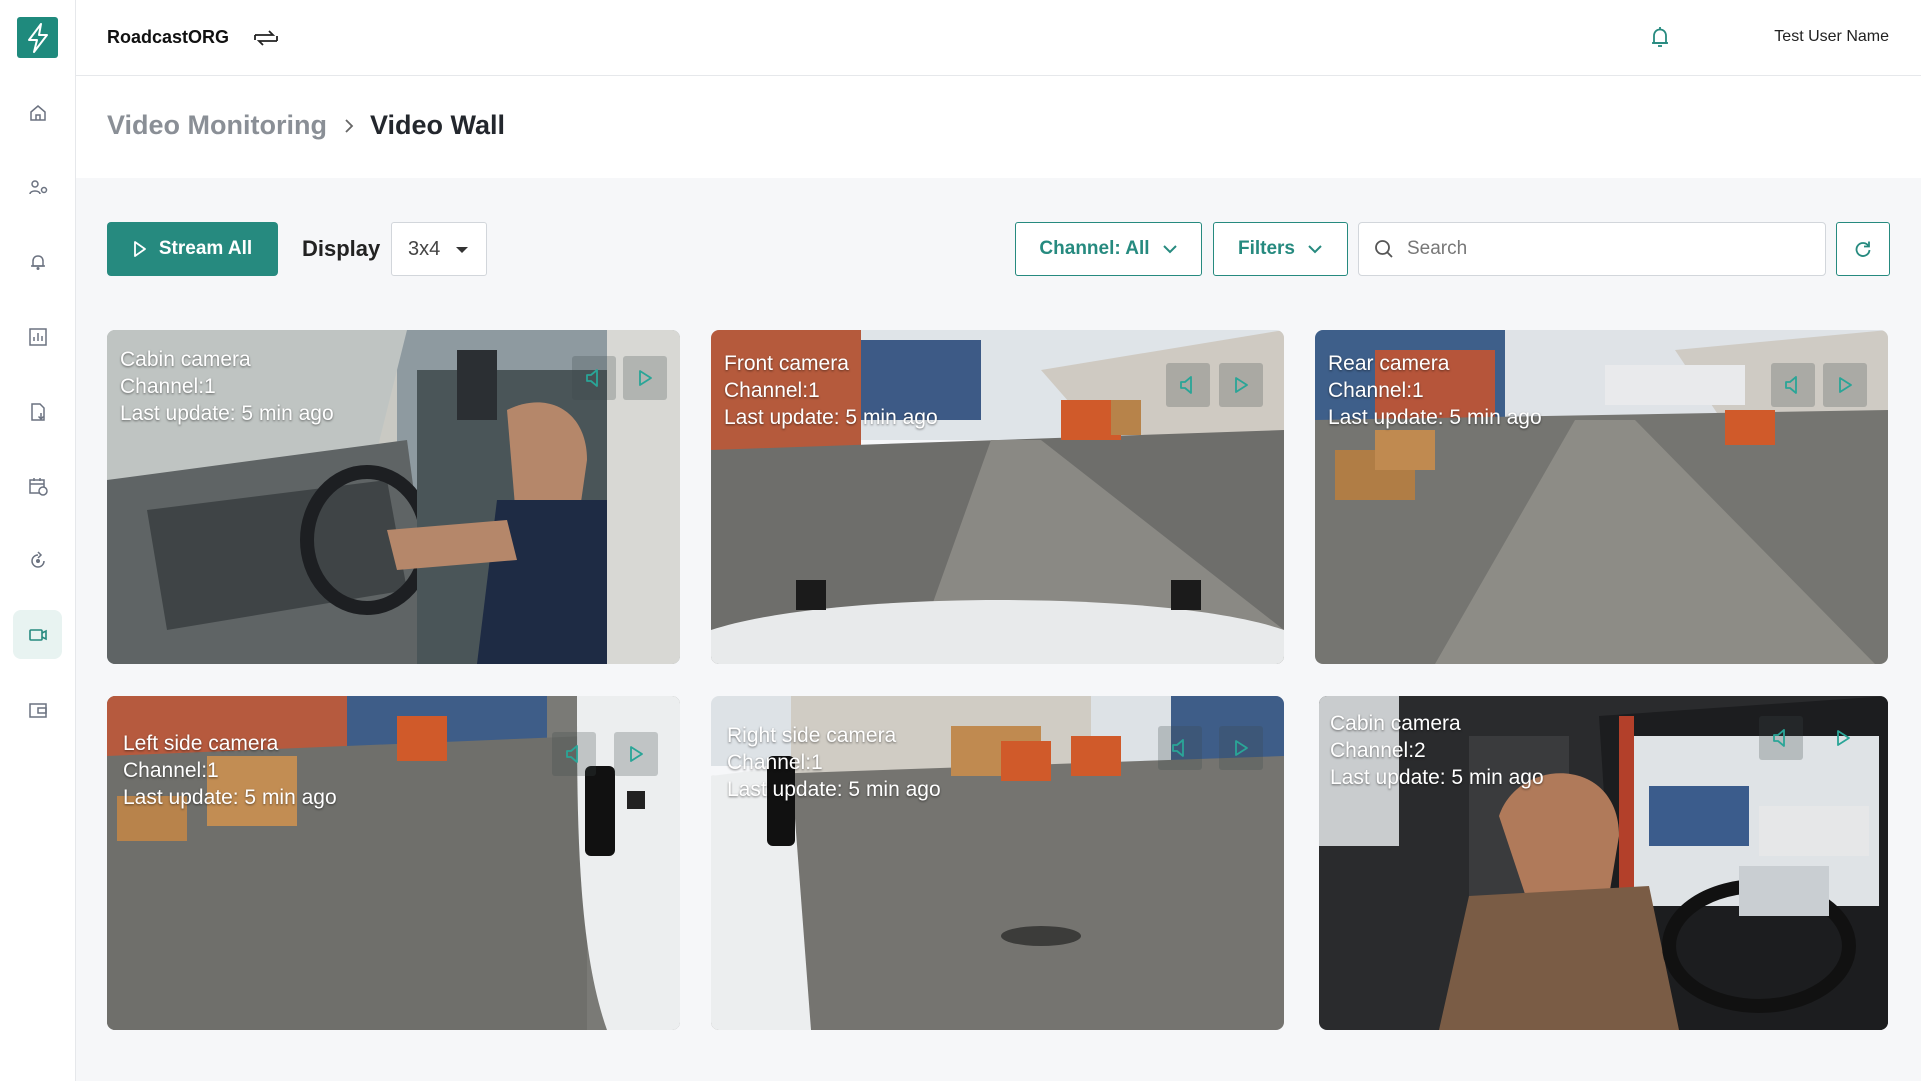 Image resolution: width=1921 pixels, height=1081 pixels. I want to click on filters-button: Filters, so click(1280, 249).